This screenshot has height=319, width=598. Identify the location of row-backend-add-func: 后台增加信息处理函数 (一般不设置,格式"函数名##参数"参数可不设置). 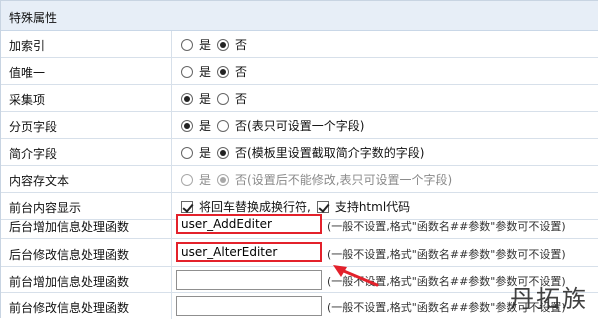
(299, 225).